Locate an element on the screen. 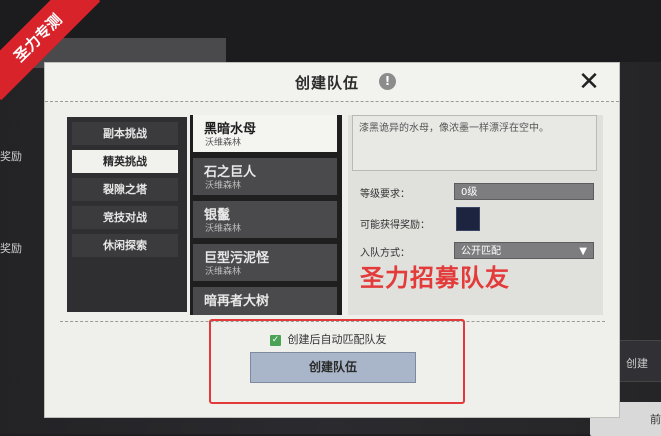 Image resolution: width=661 pixels, height=436 pixels. reward-label: 可能获得奖励： is located at coordinates (395, 225).